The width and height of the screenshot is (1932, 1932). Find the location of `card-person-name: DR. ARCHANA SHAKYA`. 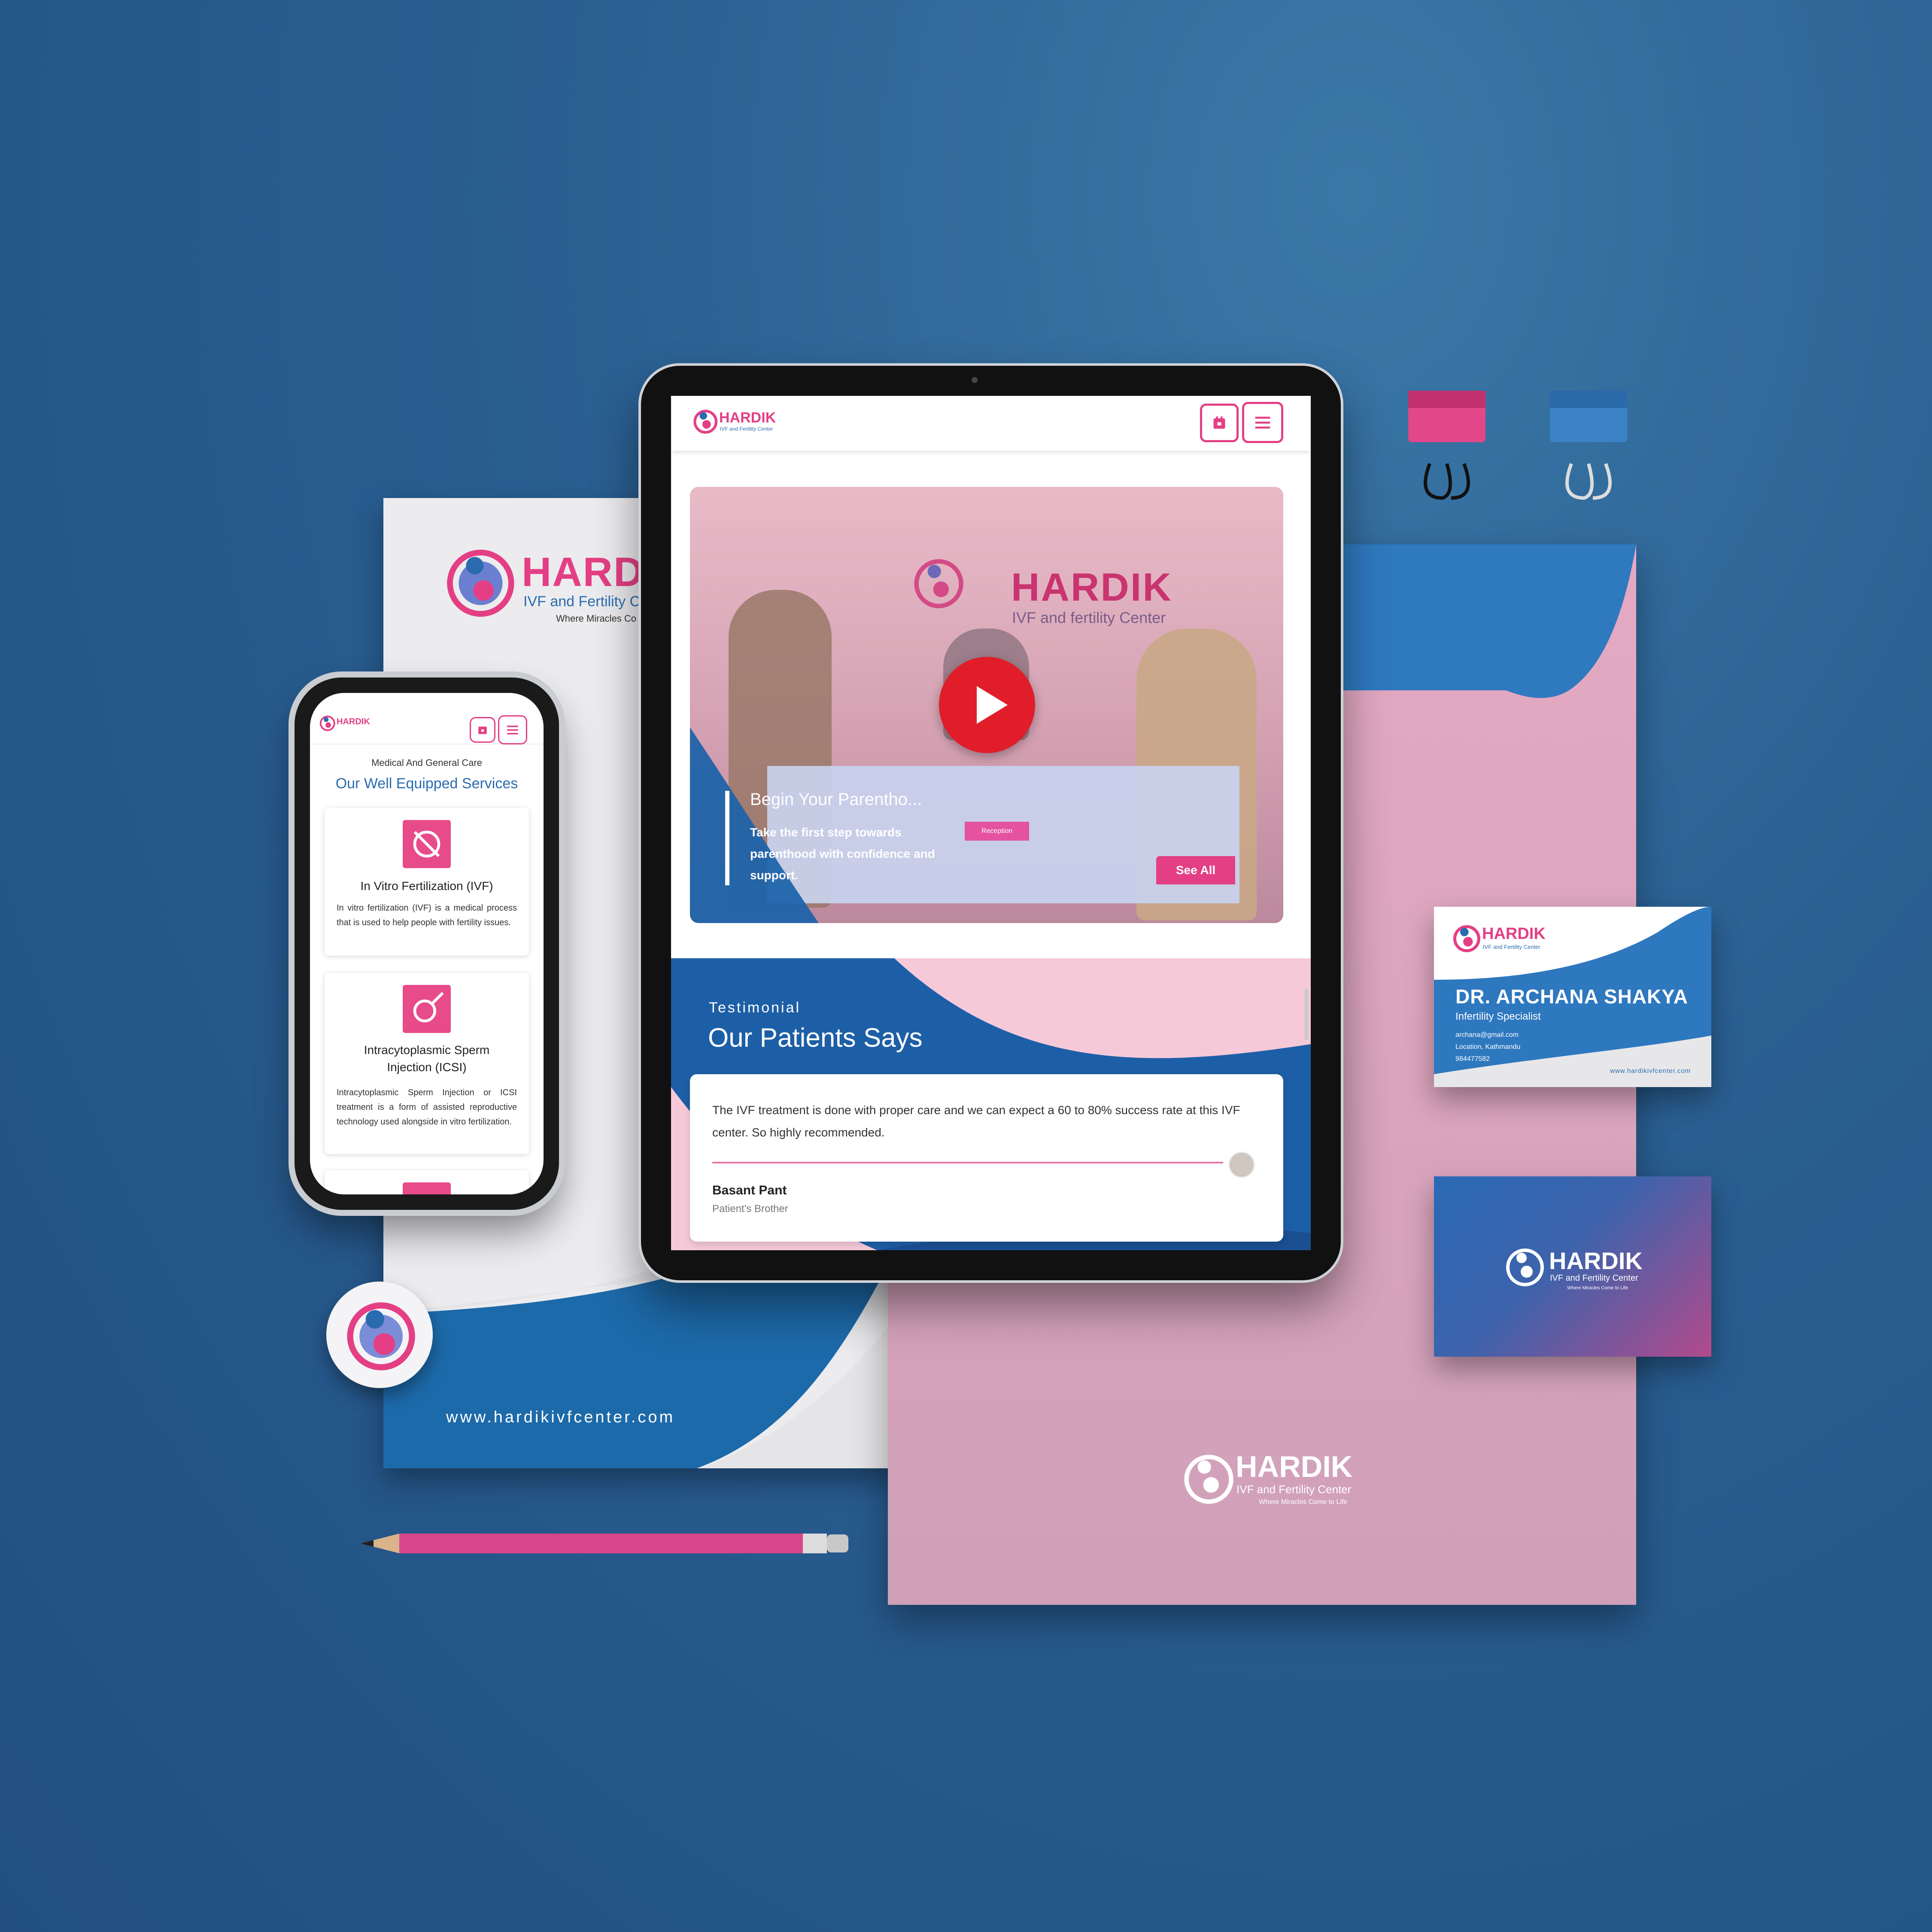

card-person-name: DR. ARCHANA SHAKYA is located at coordinates (1572, 996).